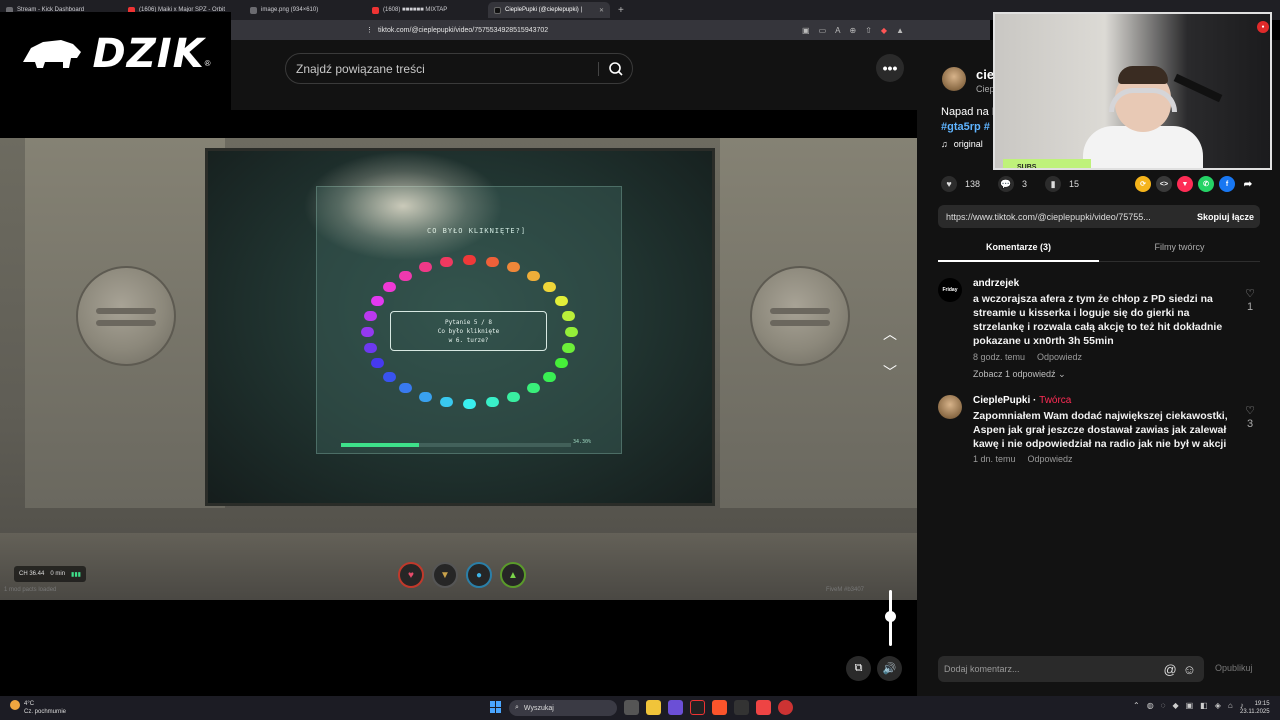  I want to click on brave-icon, so click(719, 707).